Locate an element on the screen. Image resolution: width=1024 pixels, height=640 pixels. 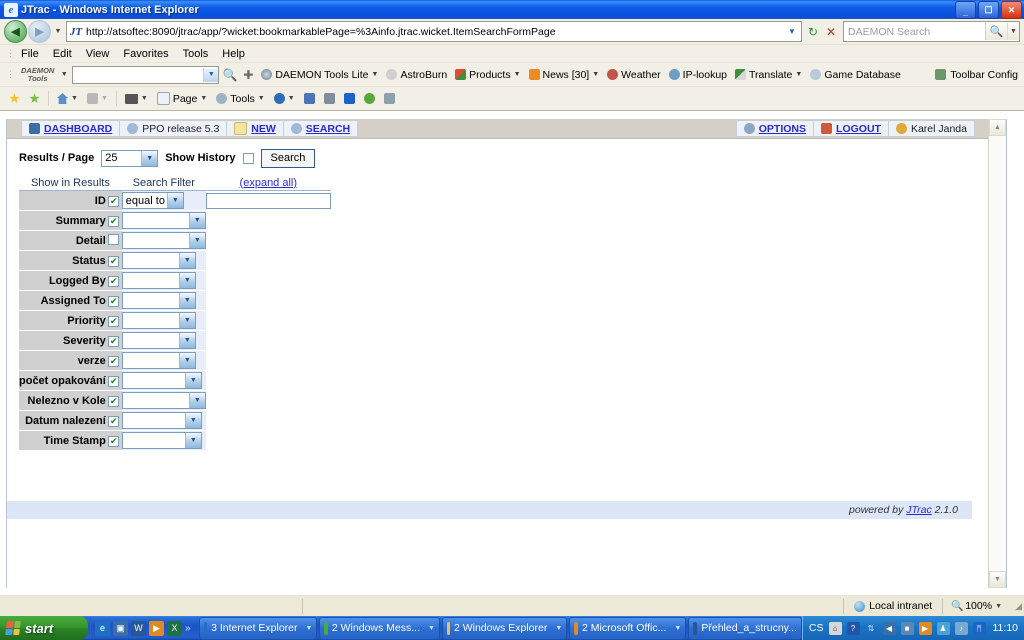
language-indicator: CS is located at coordinates (816, 628).